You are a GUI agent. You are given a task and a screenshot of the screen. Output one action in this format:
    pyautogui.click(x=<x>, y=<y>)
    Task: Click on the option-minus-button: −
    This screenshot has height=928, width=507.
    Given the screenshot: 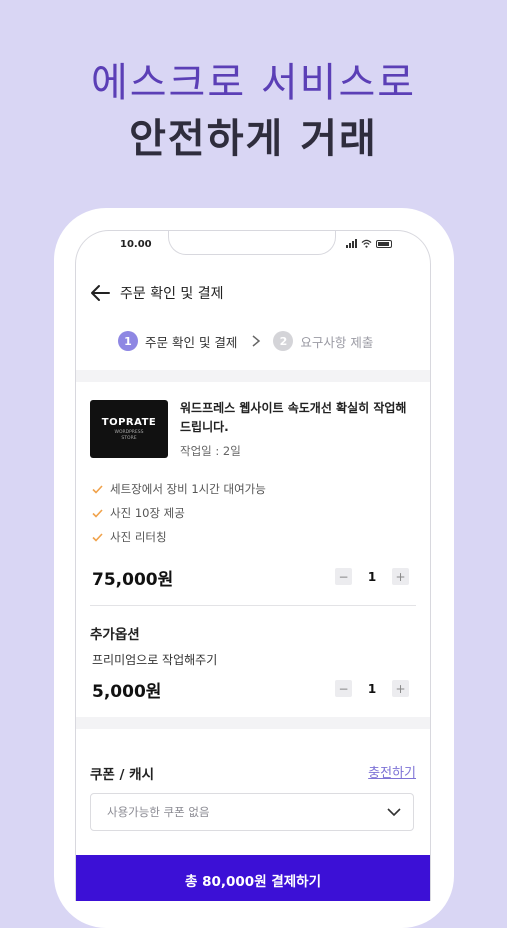 What is the action you would take?
    pyautogui.click(x=343, y=688)
    